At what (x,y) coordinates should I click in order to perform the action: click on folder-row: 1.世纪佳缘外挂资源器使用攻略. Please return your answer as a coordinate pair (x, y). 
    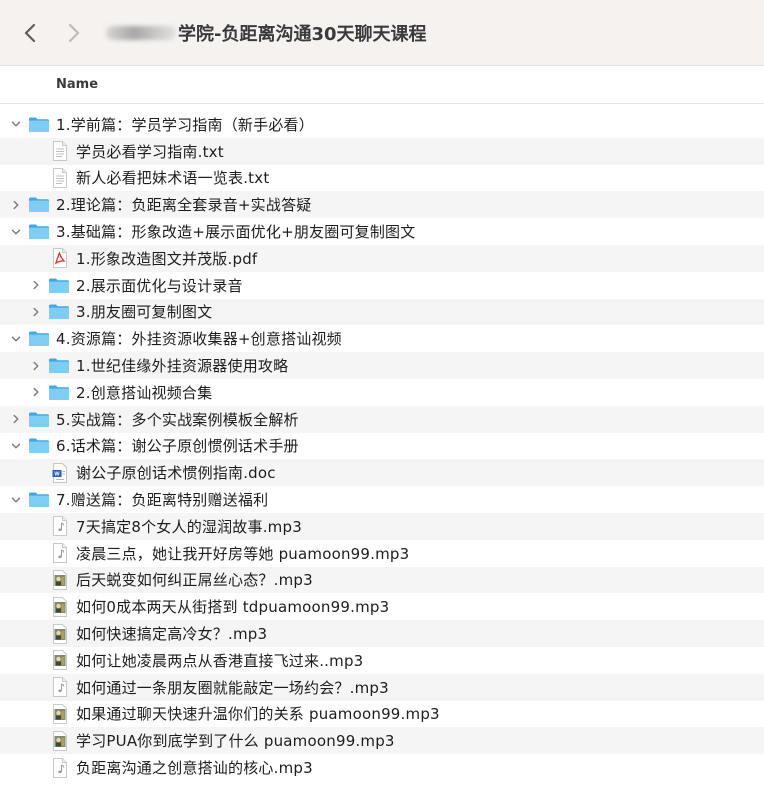
    Looking at the image, I should click on (382, 365).